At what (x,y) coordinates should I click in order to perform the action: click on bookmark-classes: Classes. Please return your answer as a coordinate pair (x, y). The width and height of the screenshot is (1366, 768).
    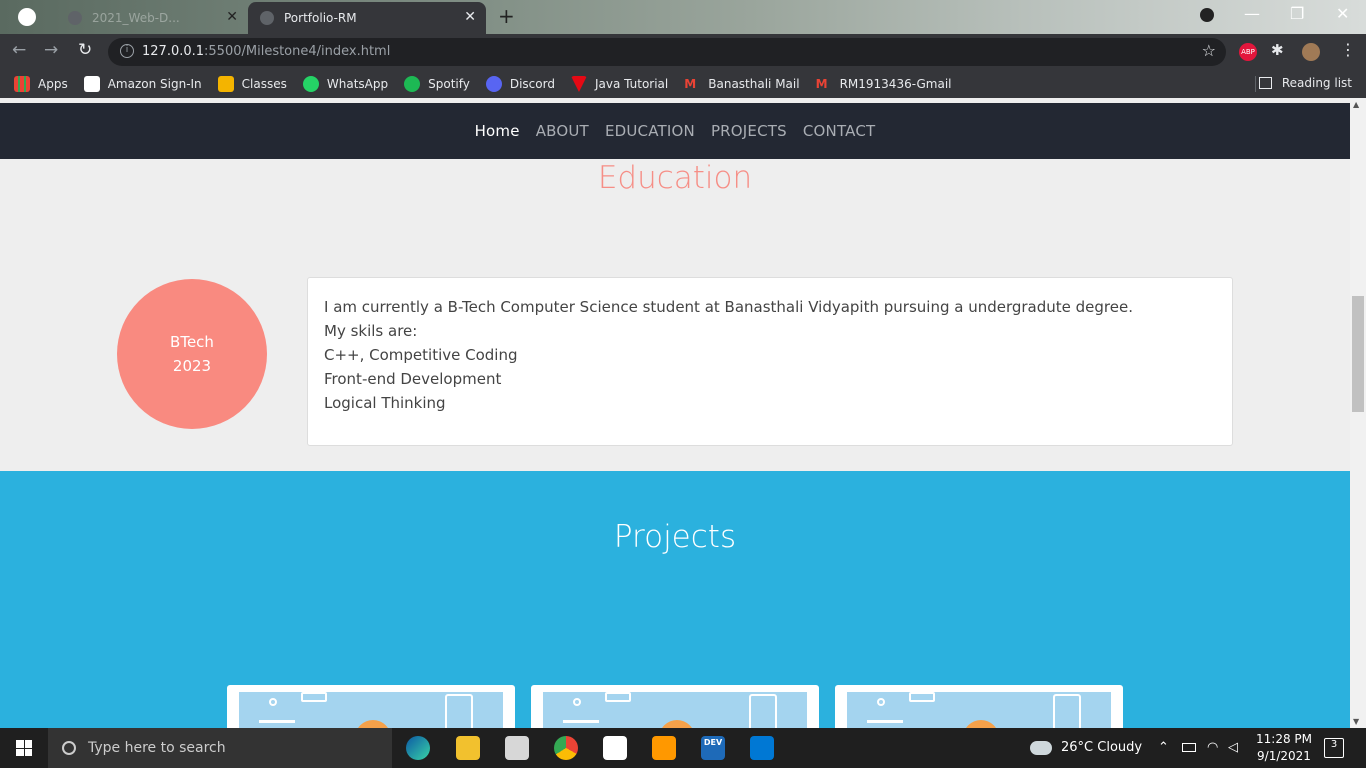
    Looking at the image, I should click on (252, 84).